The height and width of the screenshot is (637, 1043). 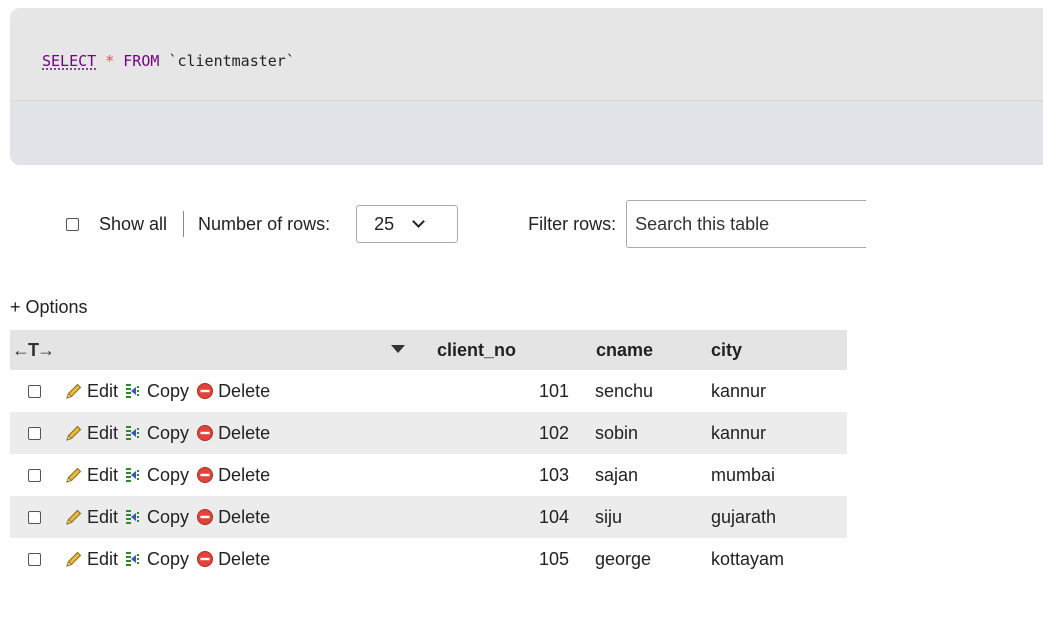 What do you see at coordinates (778, 559) in the screenshot?
I see `cell-city: kottayam` at bounding box center [778, 559].